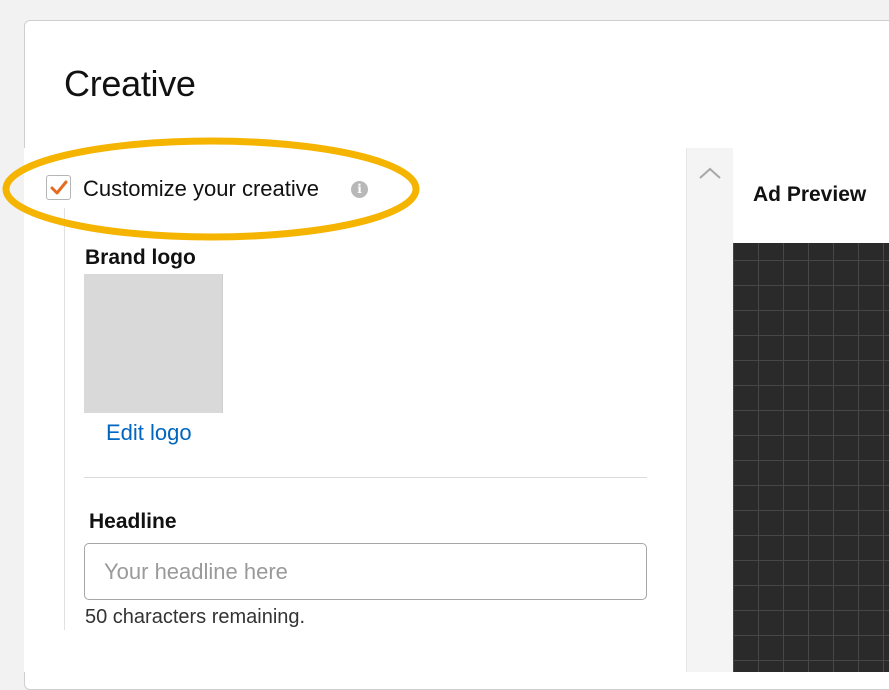 This screenshot has width=889, height=690. Describe the element at coordinates (133, 521) in the screenshot. I see `headline-label: Headline` at that location.